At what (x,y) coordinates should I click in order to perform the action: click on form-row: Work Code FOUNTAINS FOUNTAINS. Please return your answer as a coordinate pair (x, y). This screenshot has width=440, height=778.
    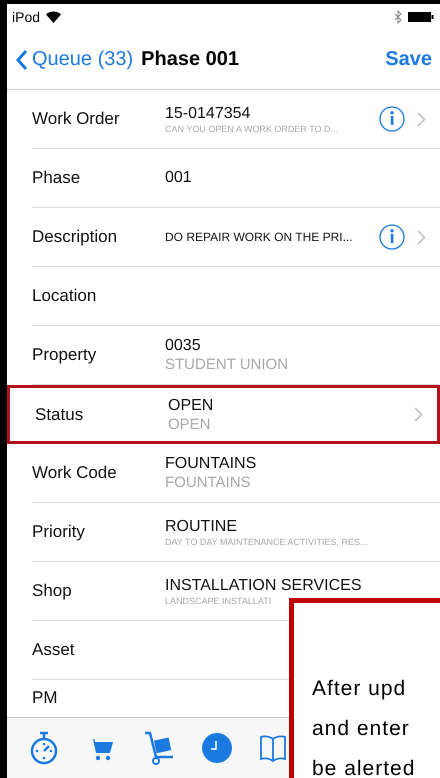
    Looking at the image, I should click on (236, 473).